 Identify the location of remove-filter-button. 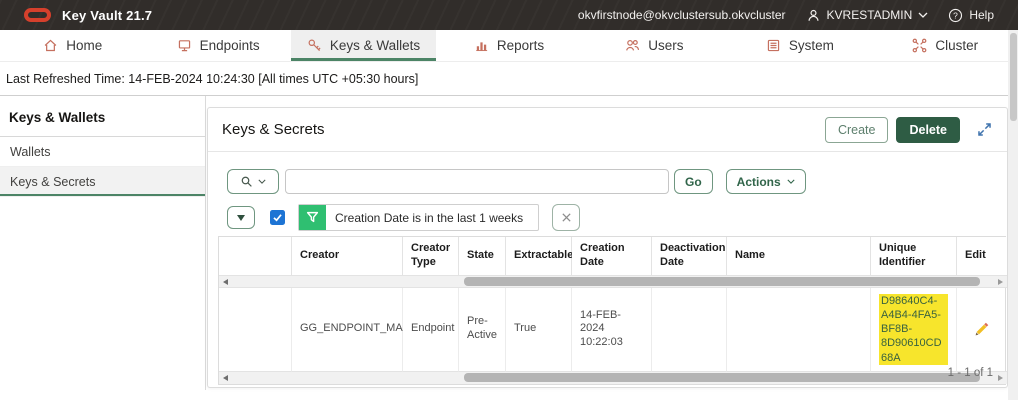
(566, 217).